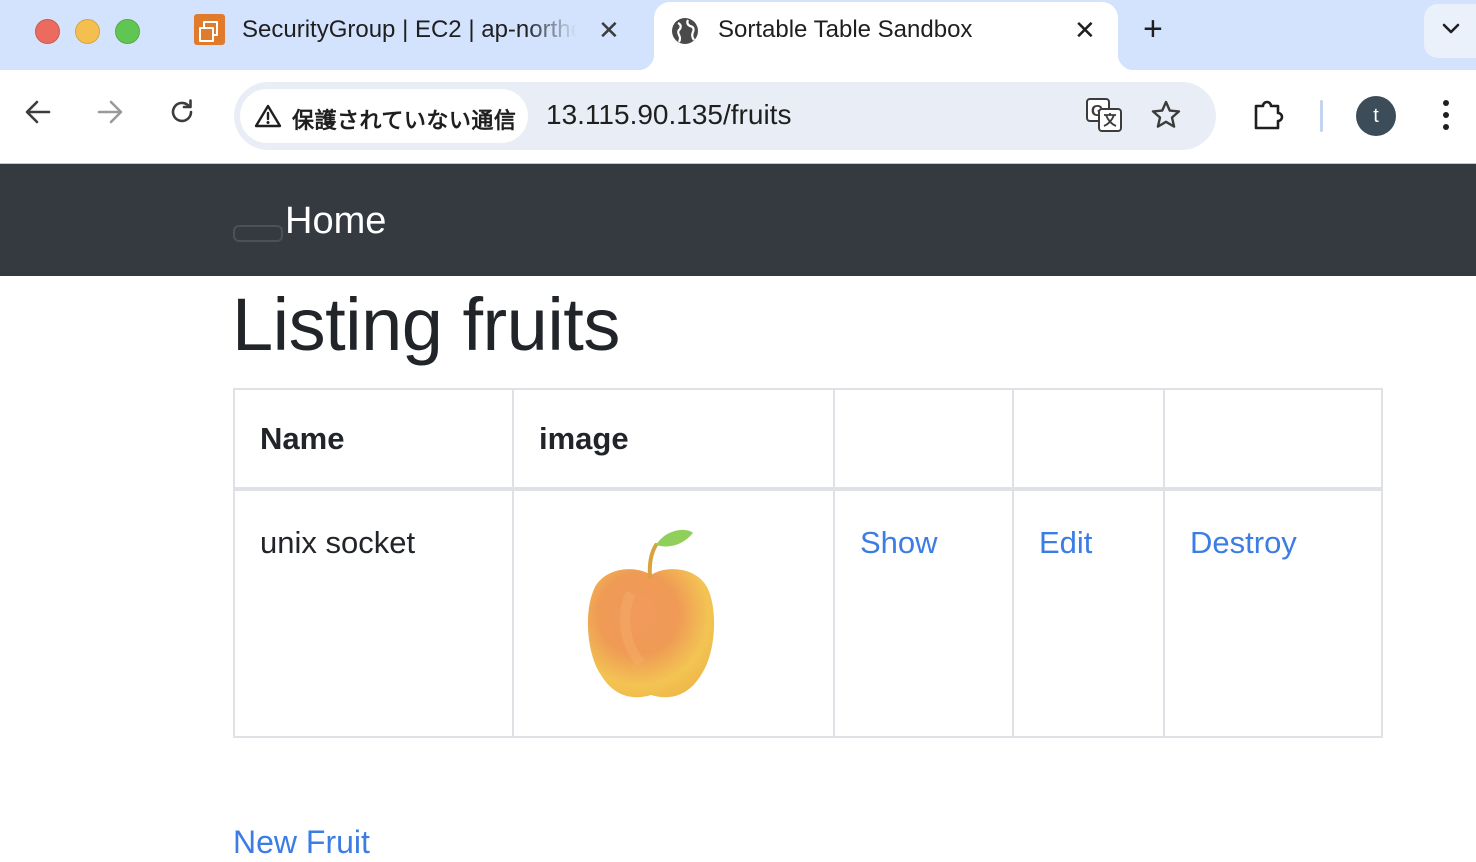  I want to click on back-arrow-icon, so click(38, 112).